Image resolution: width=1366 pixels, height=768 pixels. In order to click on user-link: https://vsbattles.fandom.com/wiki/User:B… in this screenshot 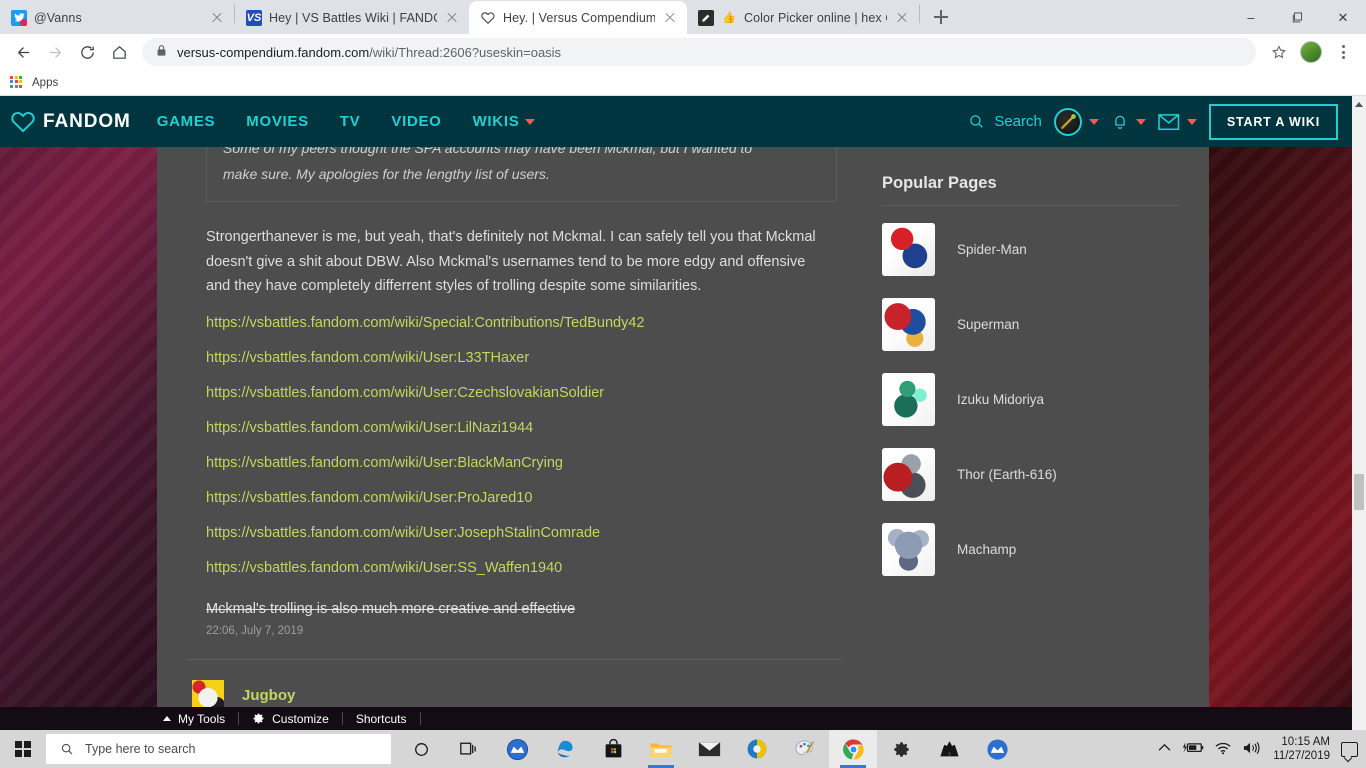, I will do `click(514, 456)`.